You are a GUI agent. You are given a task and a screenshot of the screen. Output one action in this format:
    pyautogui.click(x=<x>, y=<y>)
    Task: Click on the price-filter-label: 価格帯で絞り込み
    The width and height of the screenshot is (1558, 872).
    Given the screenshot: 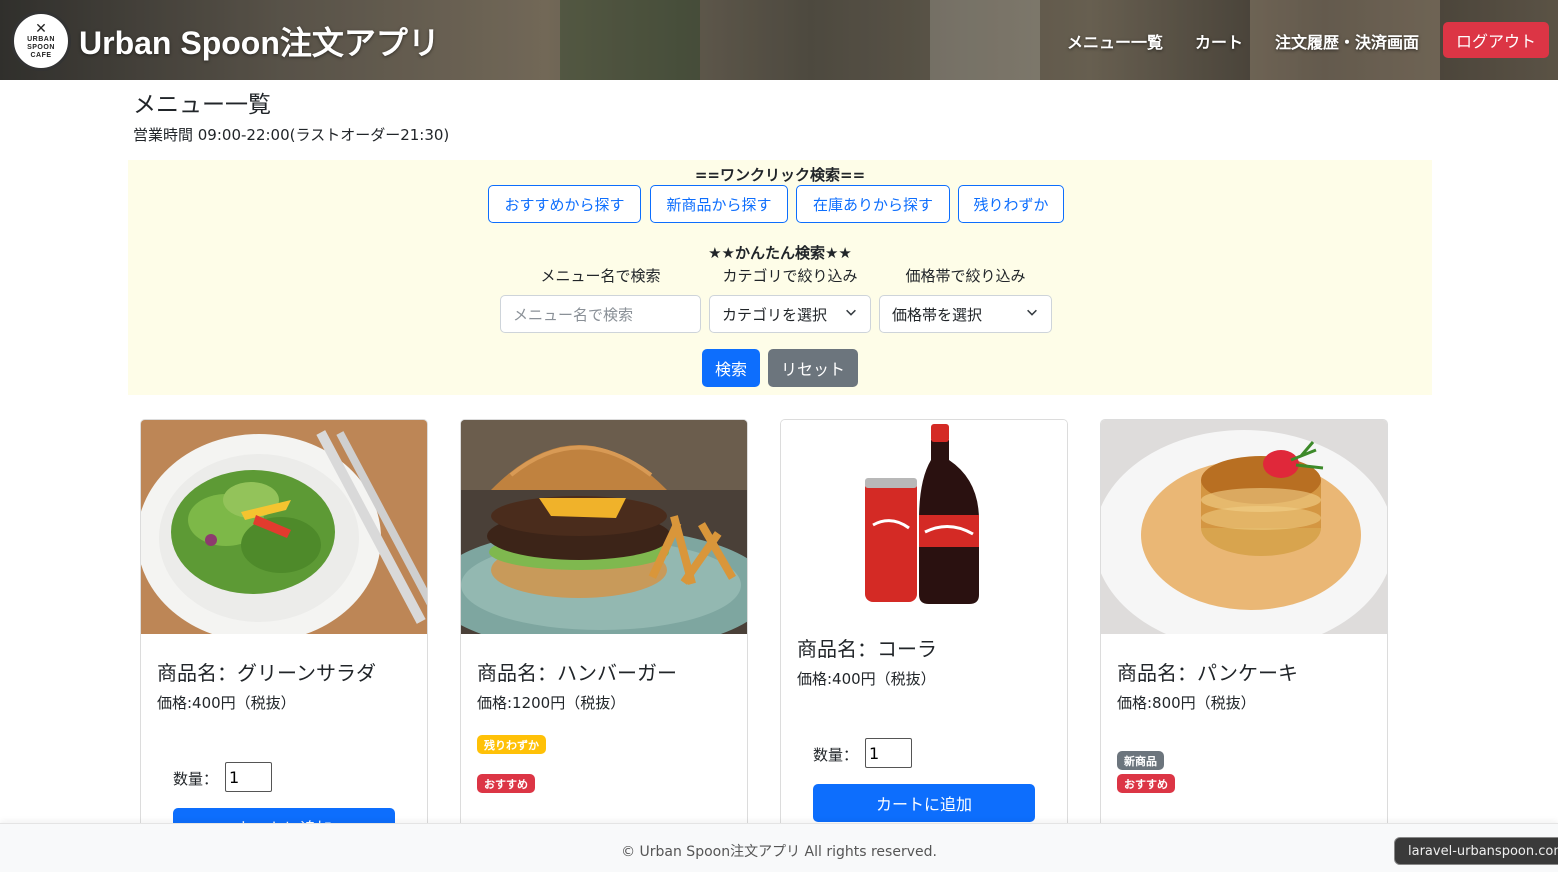 What is the action you would take?
    pyautogui.click(x=965, y=276)
    